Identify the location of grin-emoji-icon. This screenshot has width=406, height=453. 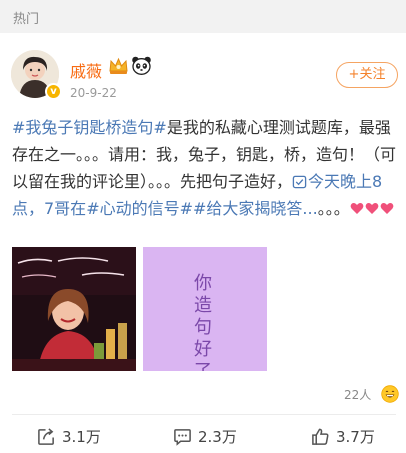
(390, 394).